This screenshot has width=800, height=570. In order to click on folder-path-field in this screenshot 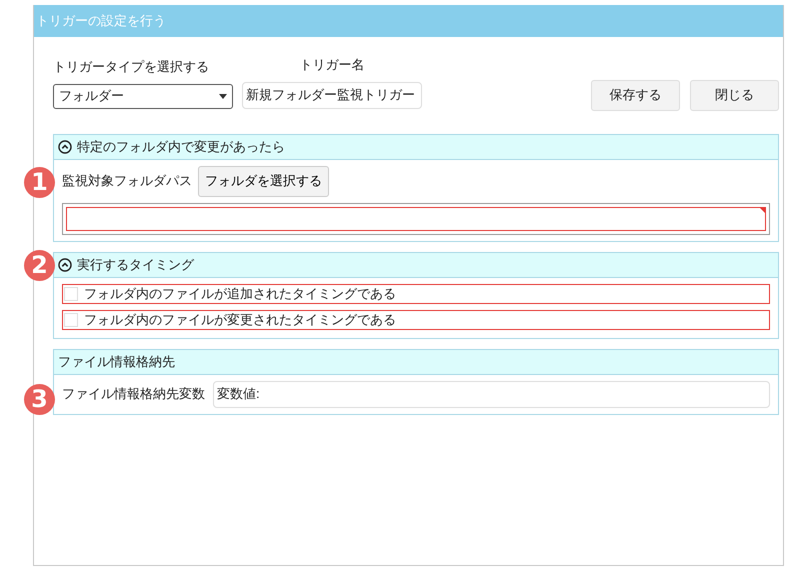, I will do `click(416, 218)`.